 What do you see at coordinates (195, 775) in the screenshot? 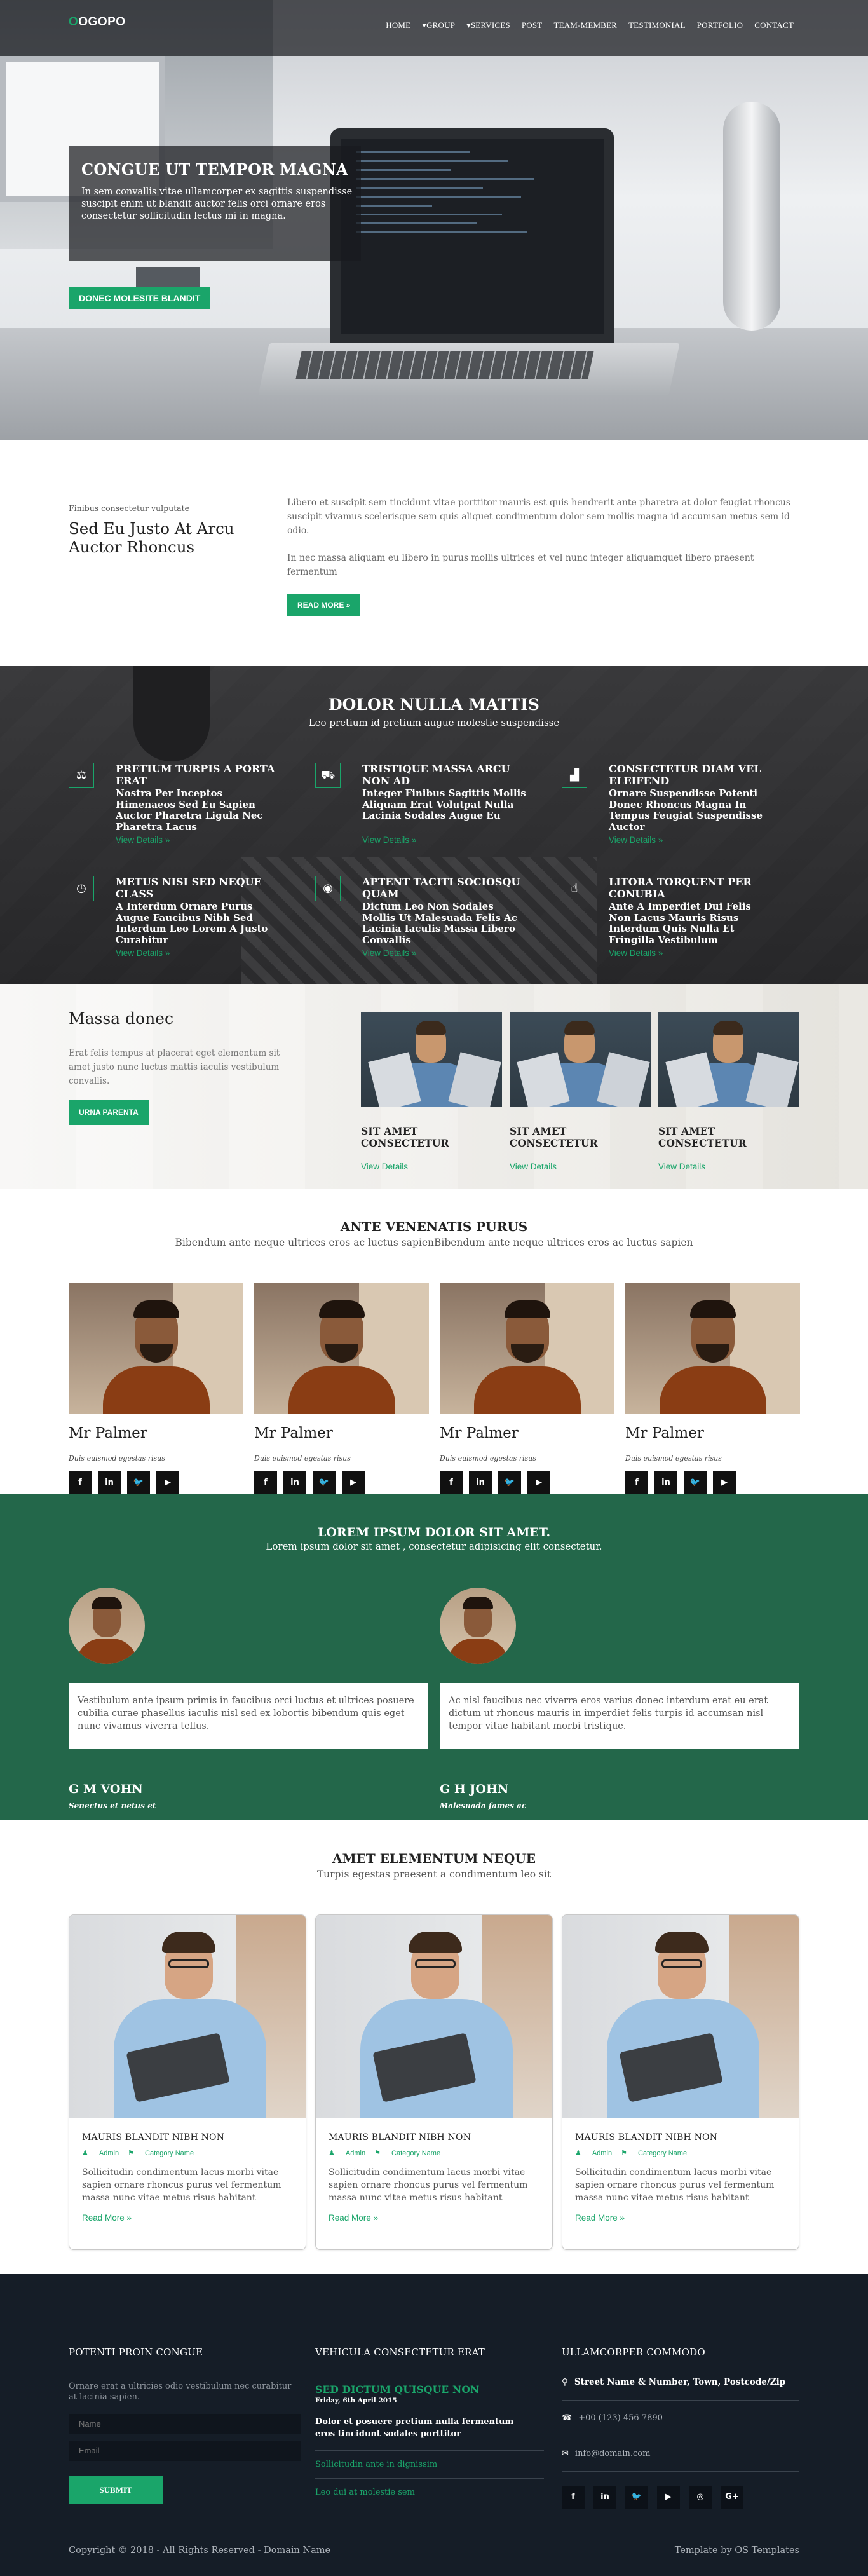
I see `service-title: PRETIUM TURPIS A PORTA ERAT` at bounding box center [195, 775].